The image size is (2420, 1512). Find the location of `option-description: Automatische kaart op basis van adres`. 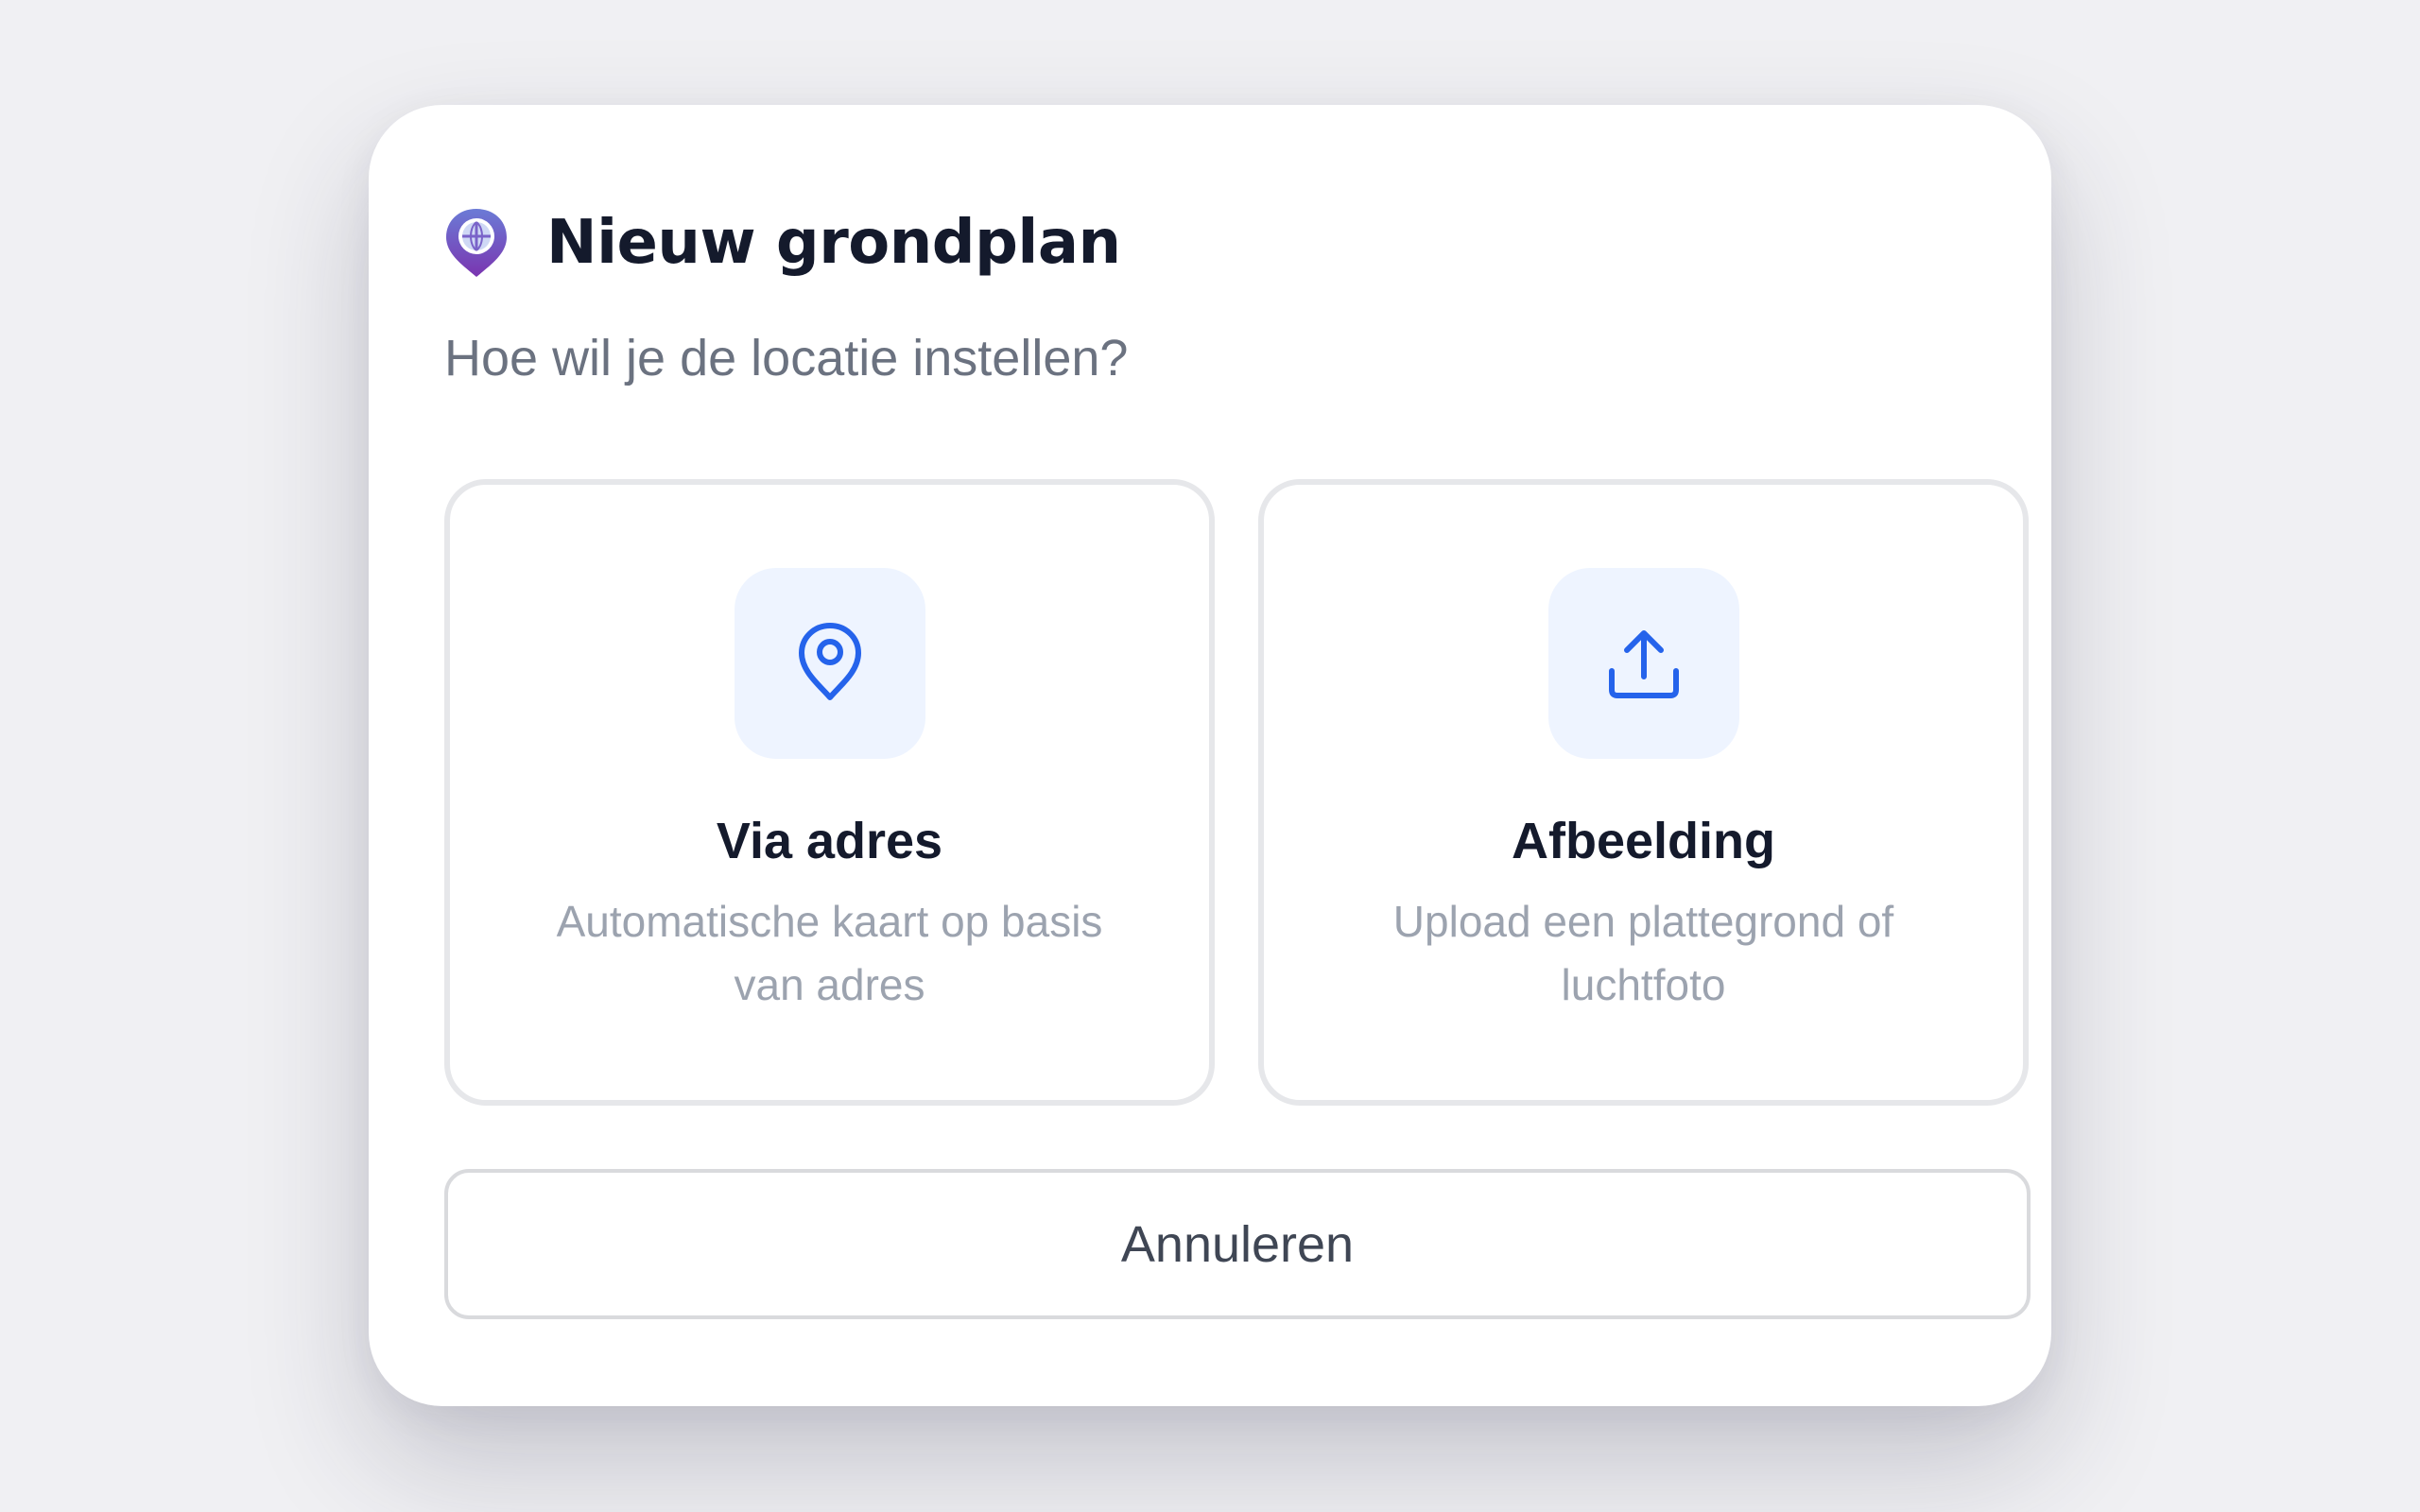

option-description: Automatische kaart op basis van adres is located at coordinates (829, 953).